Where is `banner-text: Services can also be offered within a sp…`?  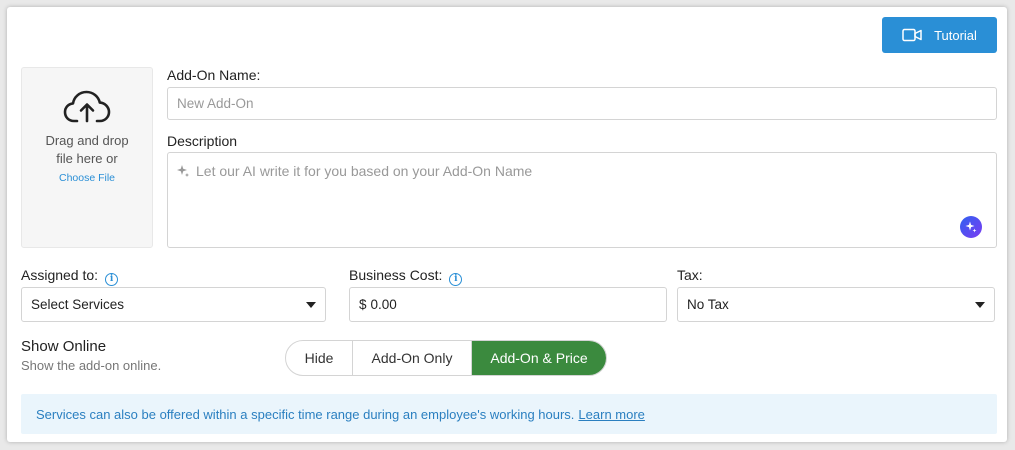
banner-text: Services can also be offered within a sp… is located at coordinates (305, 414).